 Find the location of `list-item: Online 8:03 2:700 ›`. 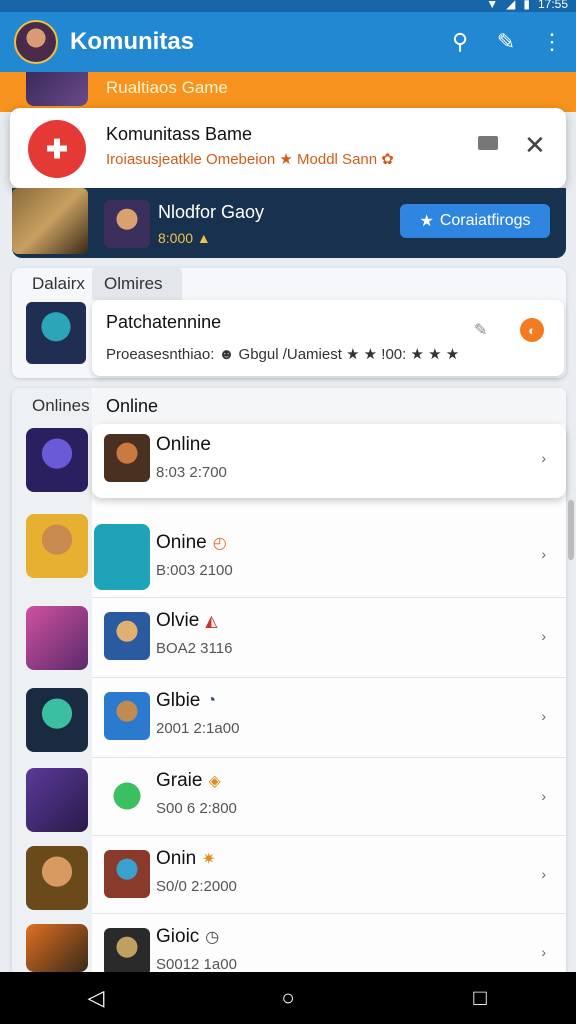

list-item: Online 8:03 2:700 › is located at coordinates (329, 461).